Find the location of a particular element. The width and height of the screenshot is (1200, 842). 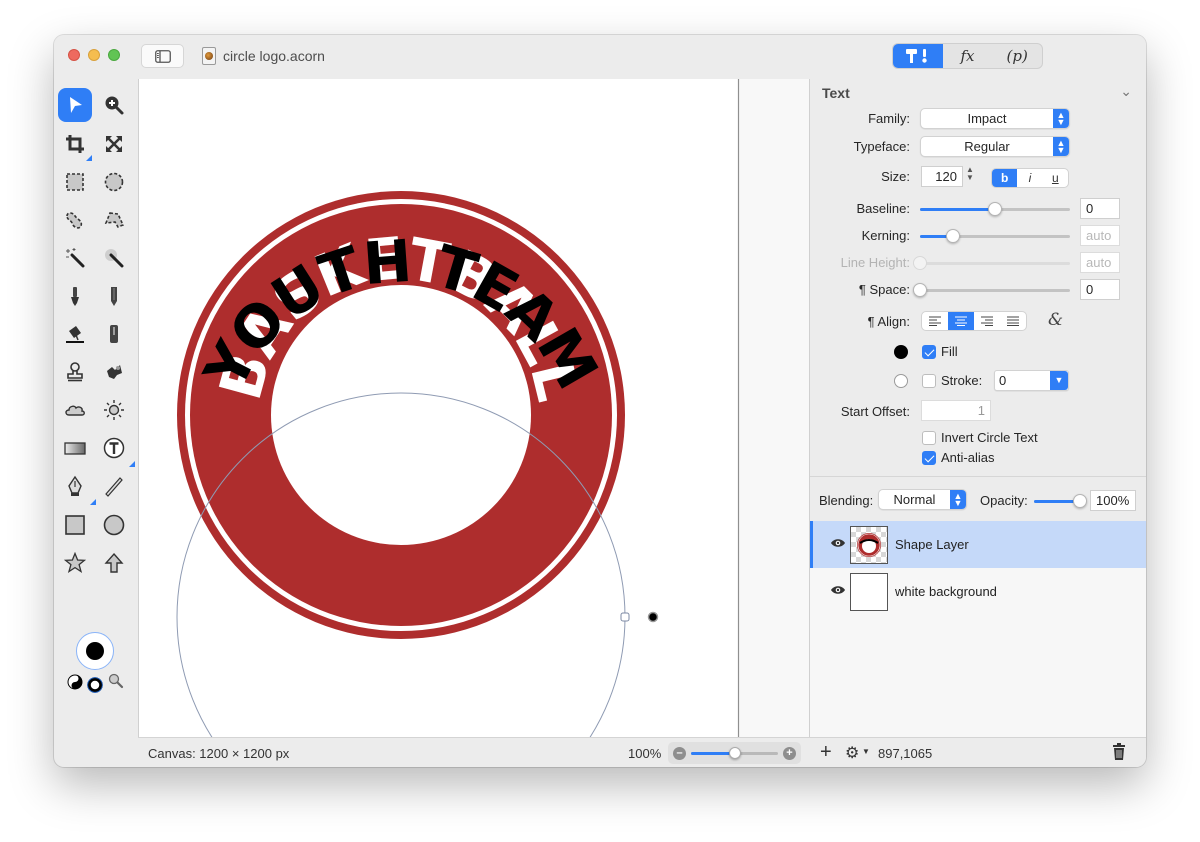

transform-tool is located at coordinates (114, 144).